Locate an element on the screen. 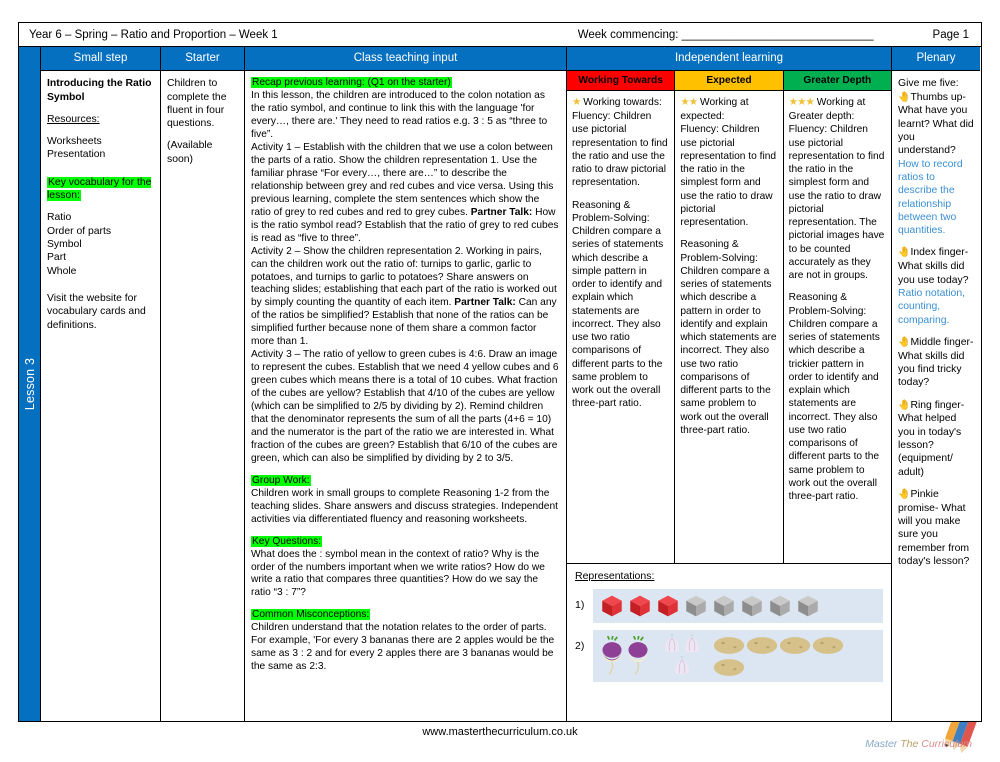 The width and height of the screenshot is (1000, 762). hand-ring-finger-icon: 🤚 is located at coordinates (904, 405).